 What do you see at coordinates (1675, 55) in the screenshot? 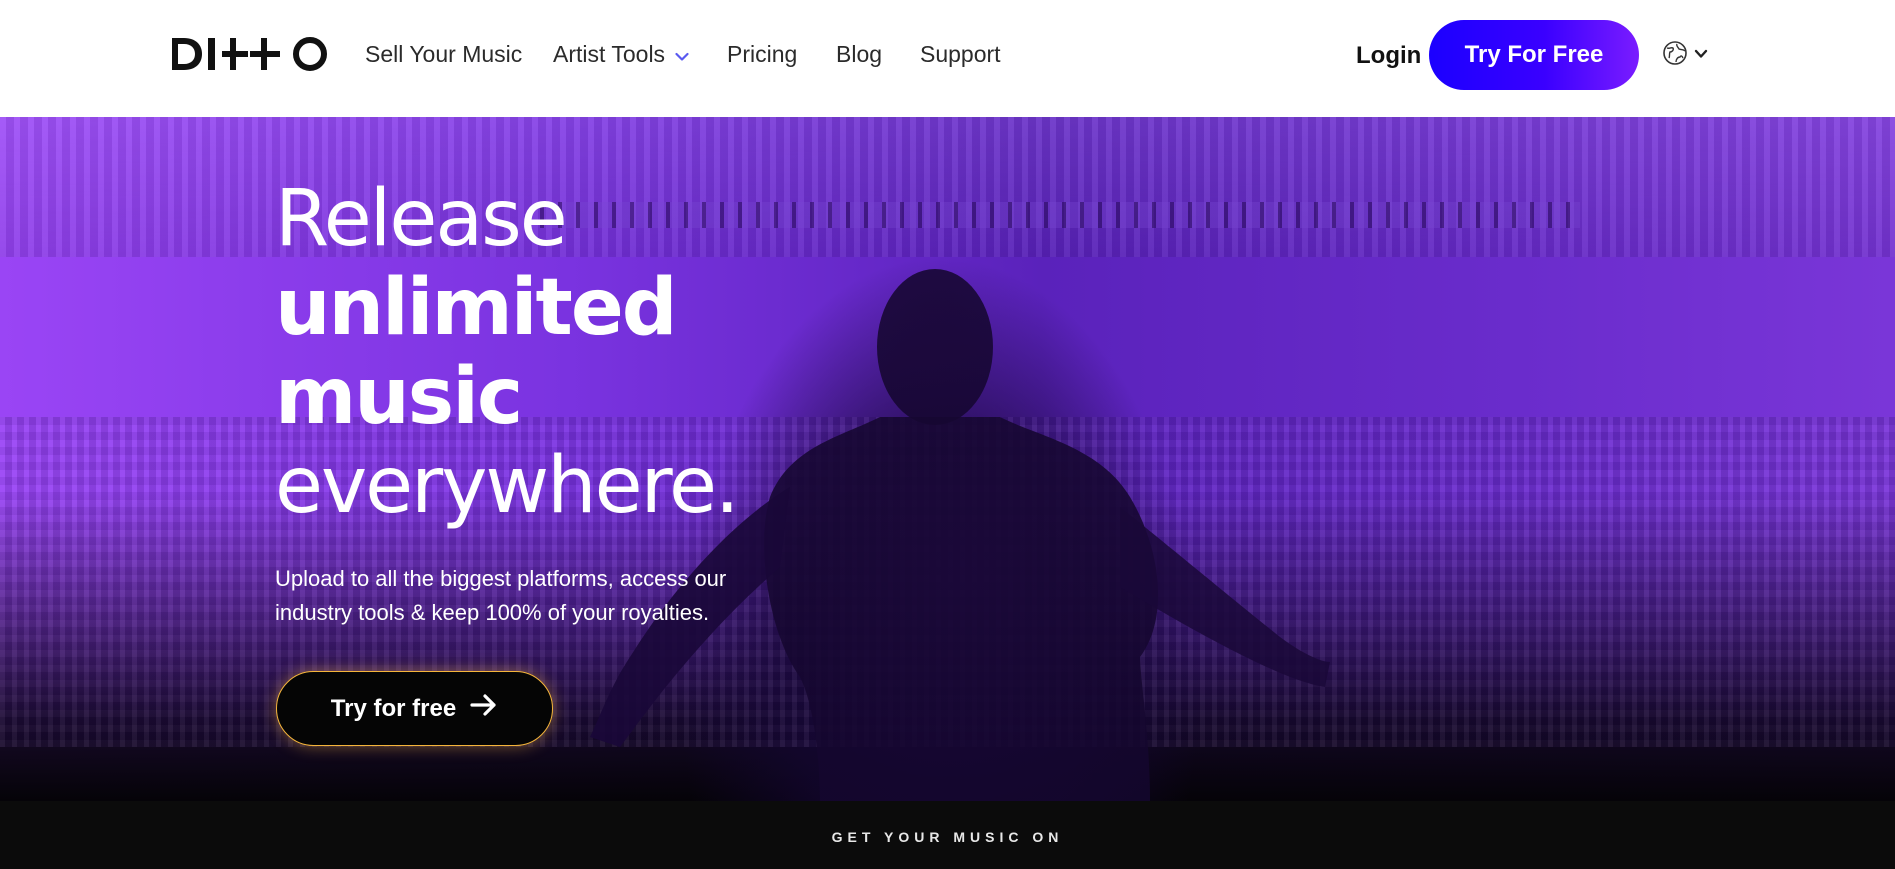
I see `globe-icon` at bounding box center [1675, 55].